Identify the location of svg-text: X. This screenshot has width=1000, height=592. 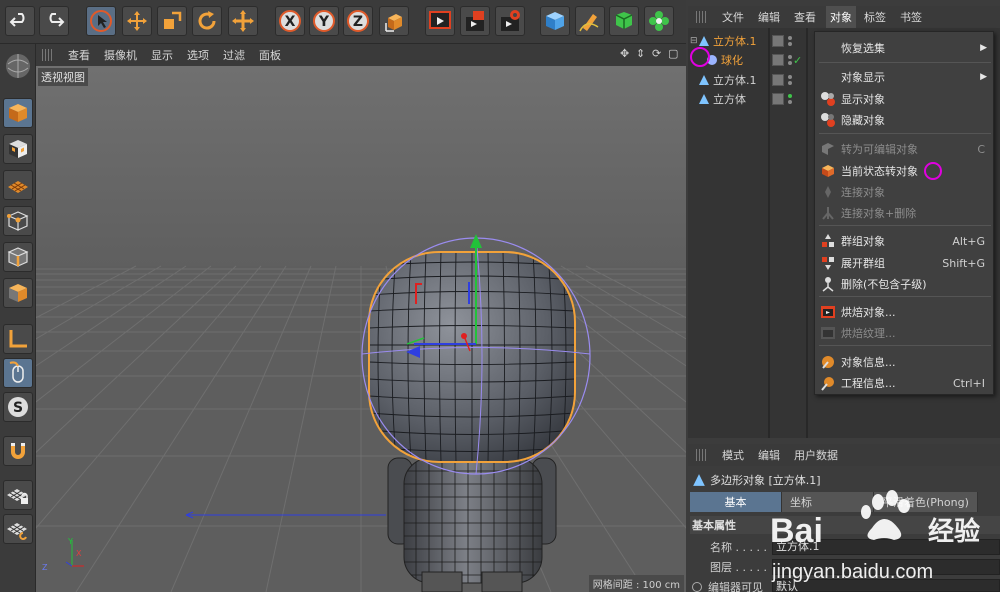
(79, 553).